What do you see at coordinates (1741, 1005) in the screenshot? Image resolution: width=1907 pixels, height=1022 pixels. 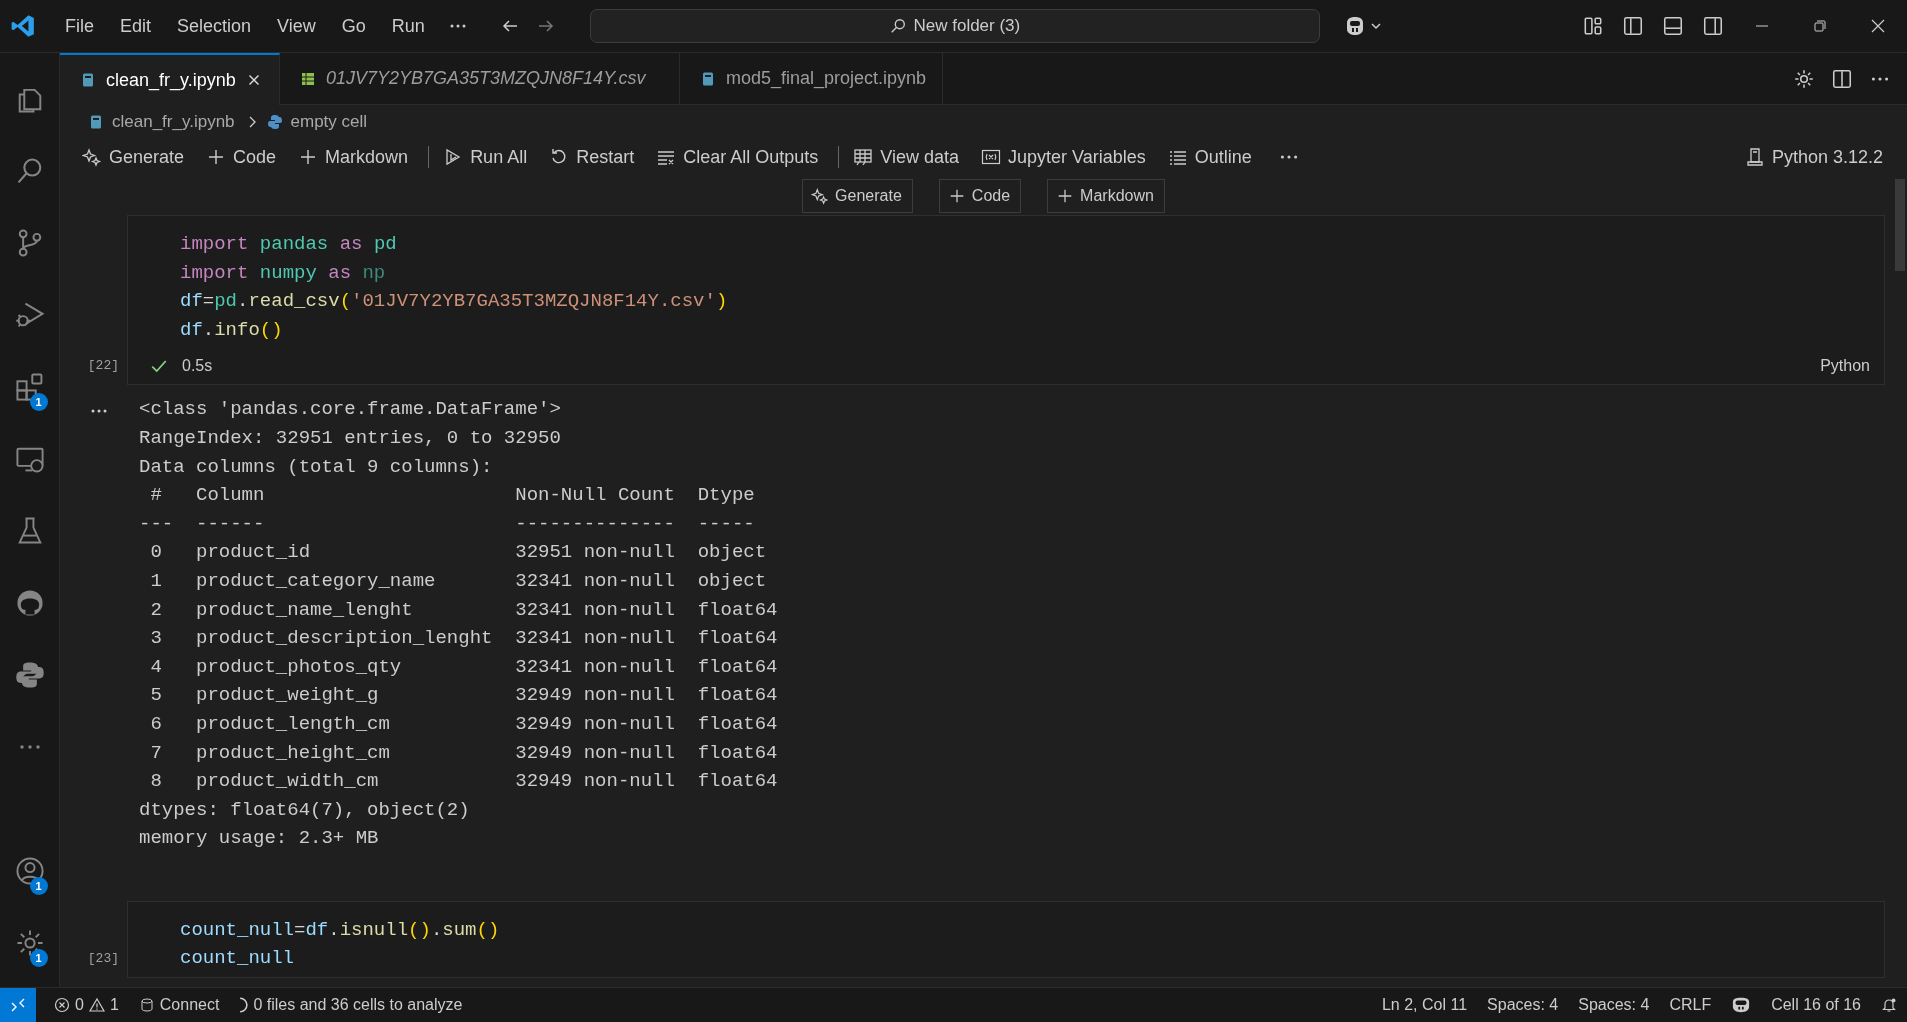 I see `copilot-icon` at bounding box center [1741, 1005].